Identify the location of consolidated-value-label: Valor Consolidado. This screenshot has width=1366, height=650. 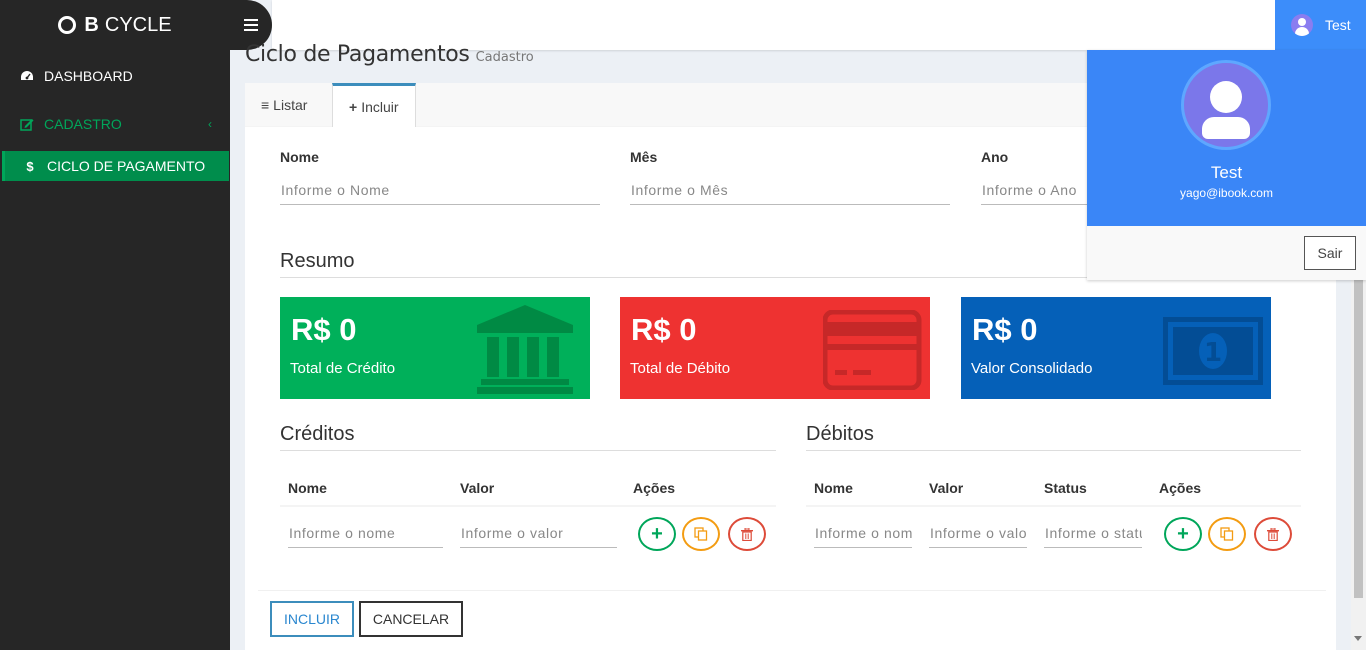
(1032, 368).